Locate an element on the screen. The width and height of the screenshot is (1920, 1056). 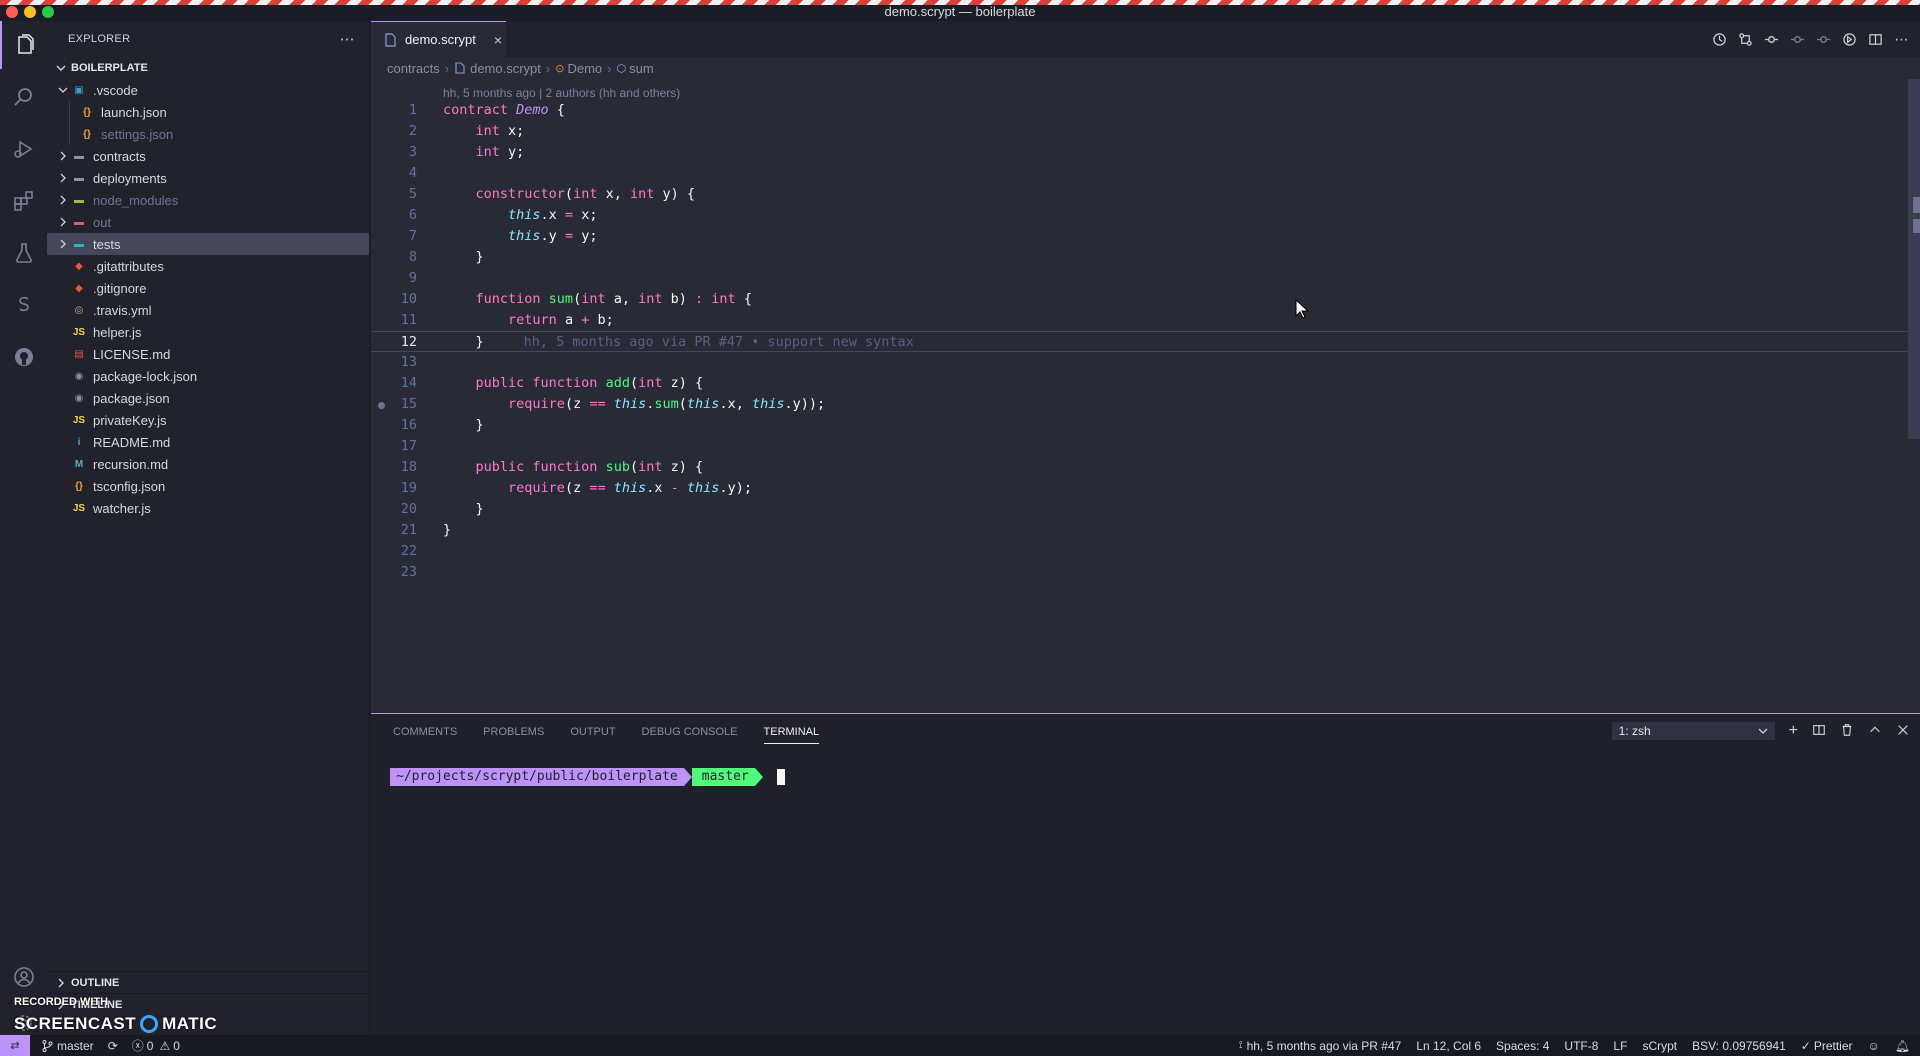
code-line: 23 is located at coordinates (1145, 572).